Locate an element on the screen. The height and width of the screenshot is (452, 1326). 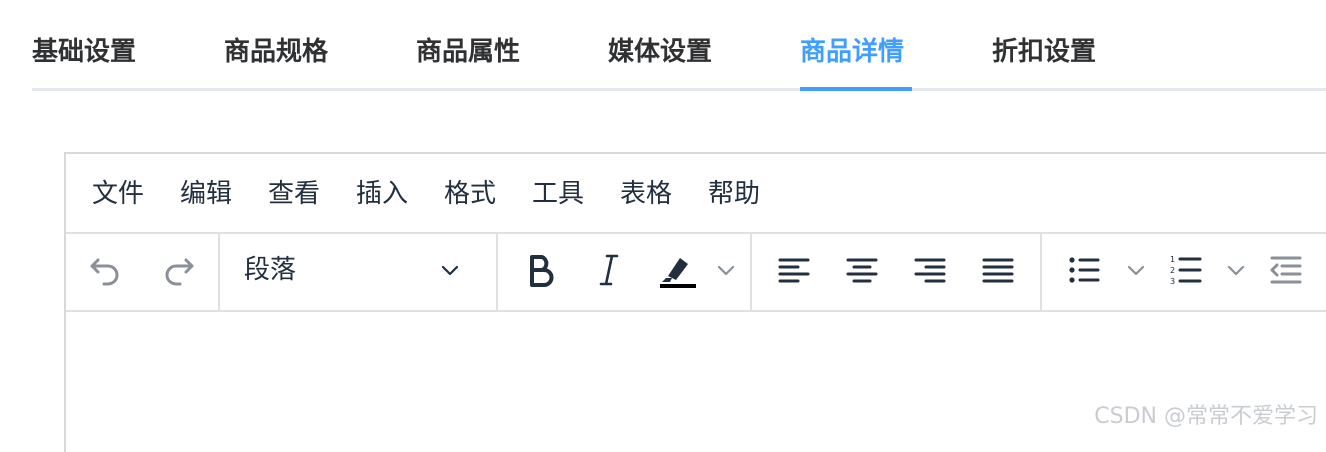
bold-icon is located at coordinates (540, 270).